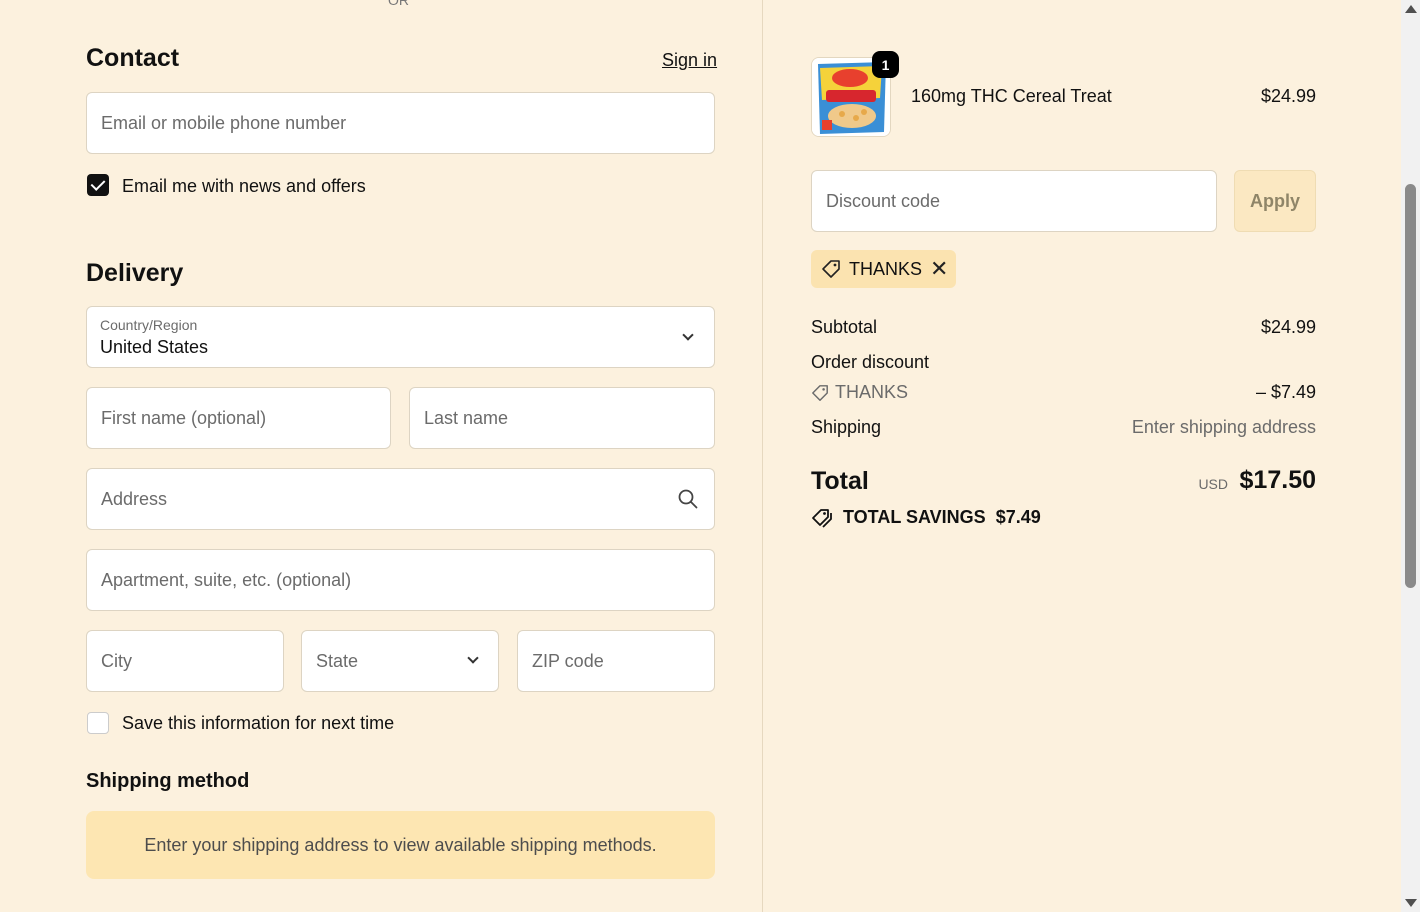  I want to click on order-discount-label: Order discount, so click(870, 362).